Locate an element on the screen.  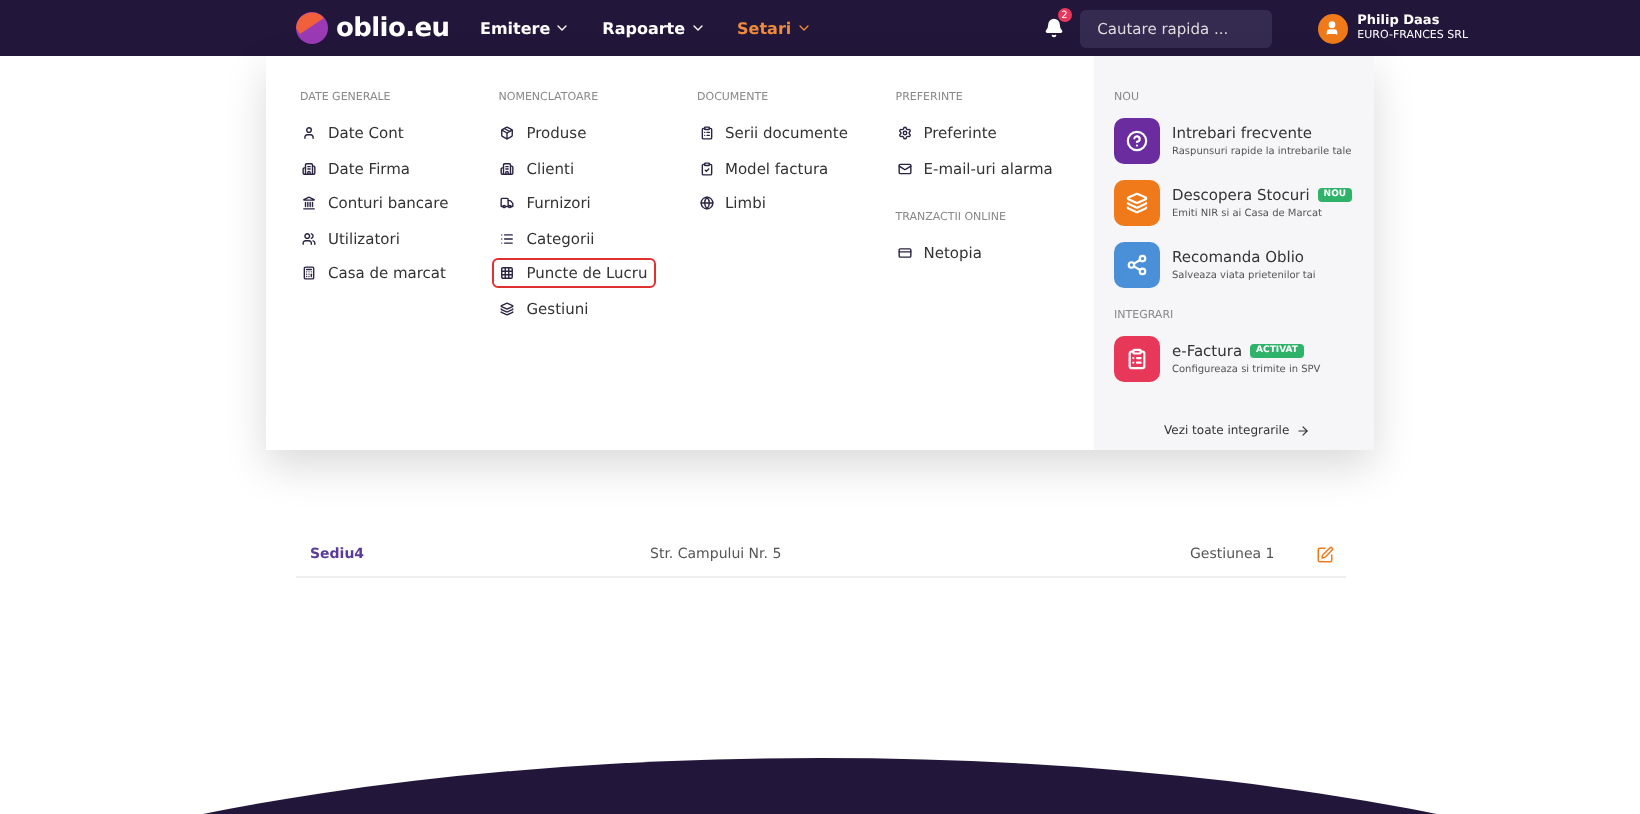
users-icon is located at coordinates (309, 238).